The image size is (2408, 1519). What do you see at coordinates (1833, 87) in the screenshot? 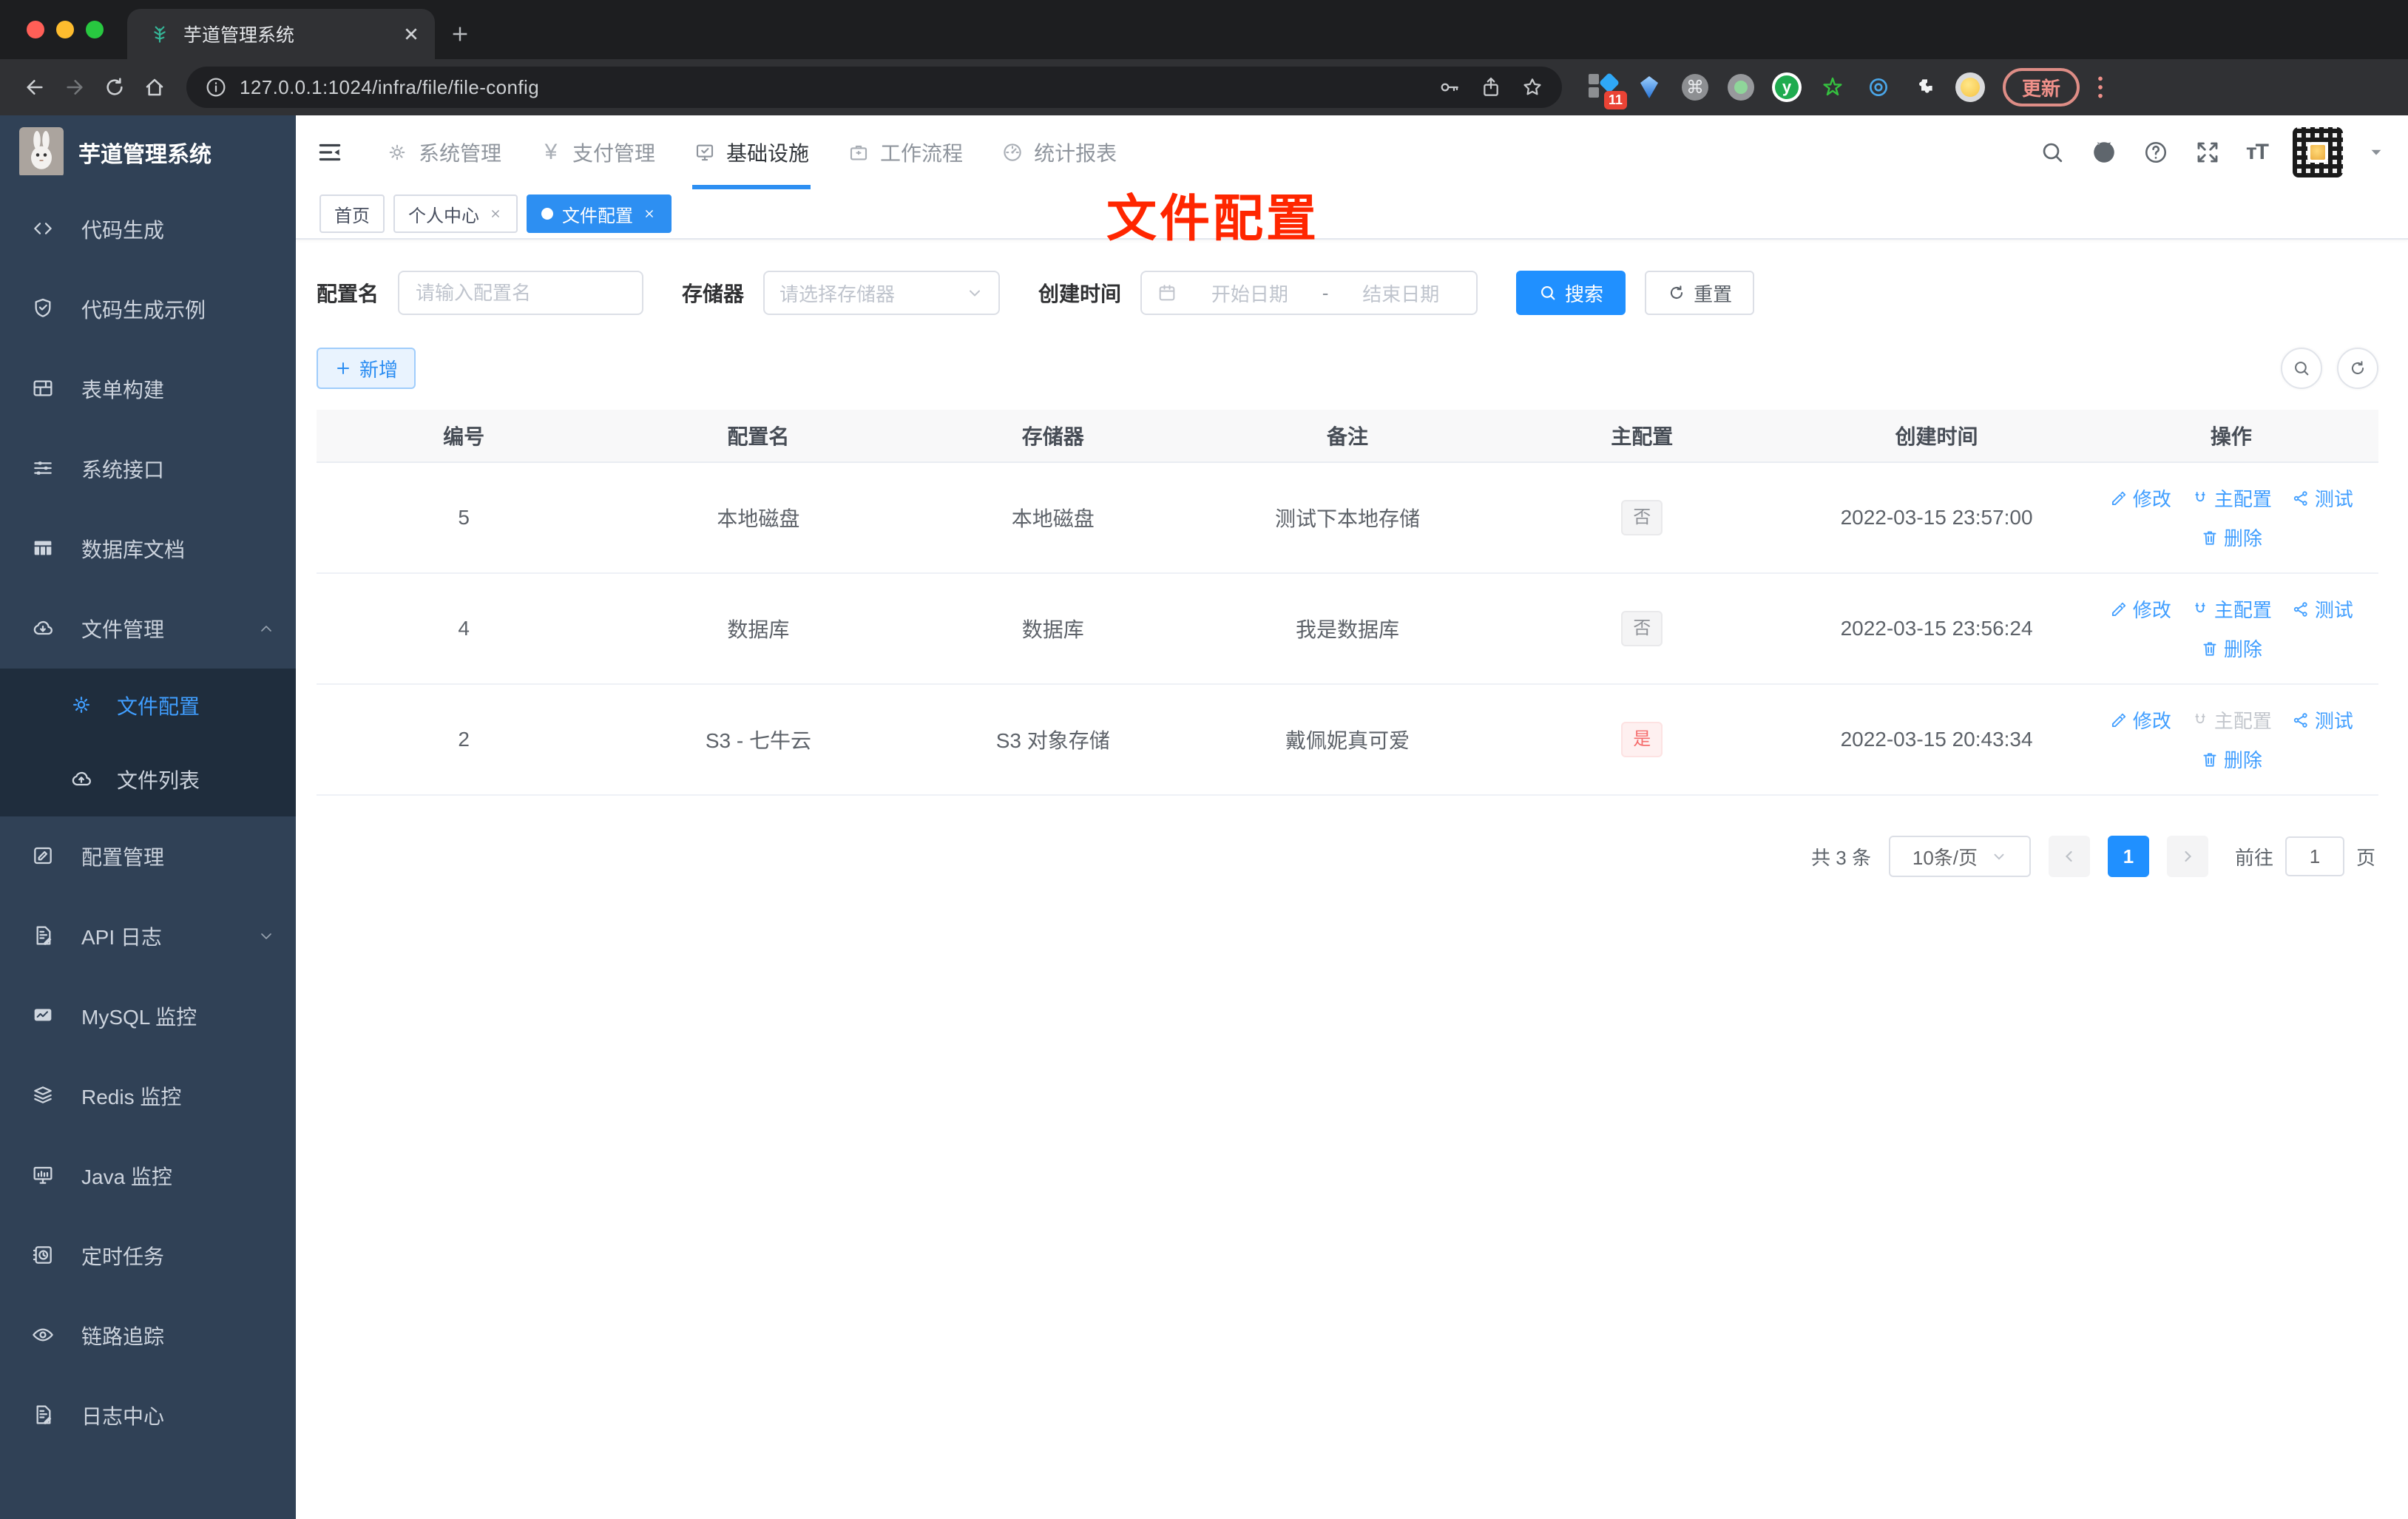
I see `ext-star-icon` at bounding box center [1833, 87].